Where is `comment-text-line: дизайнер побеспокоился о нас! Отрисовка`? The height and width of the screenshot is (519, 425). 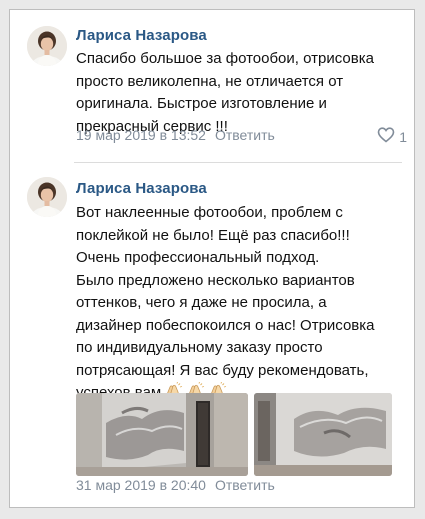
comment-text-line: дизайнер побеспокоился о нас! Отрисовка is located at coordinates (225, 325).